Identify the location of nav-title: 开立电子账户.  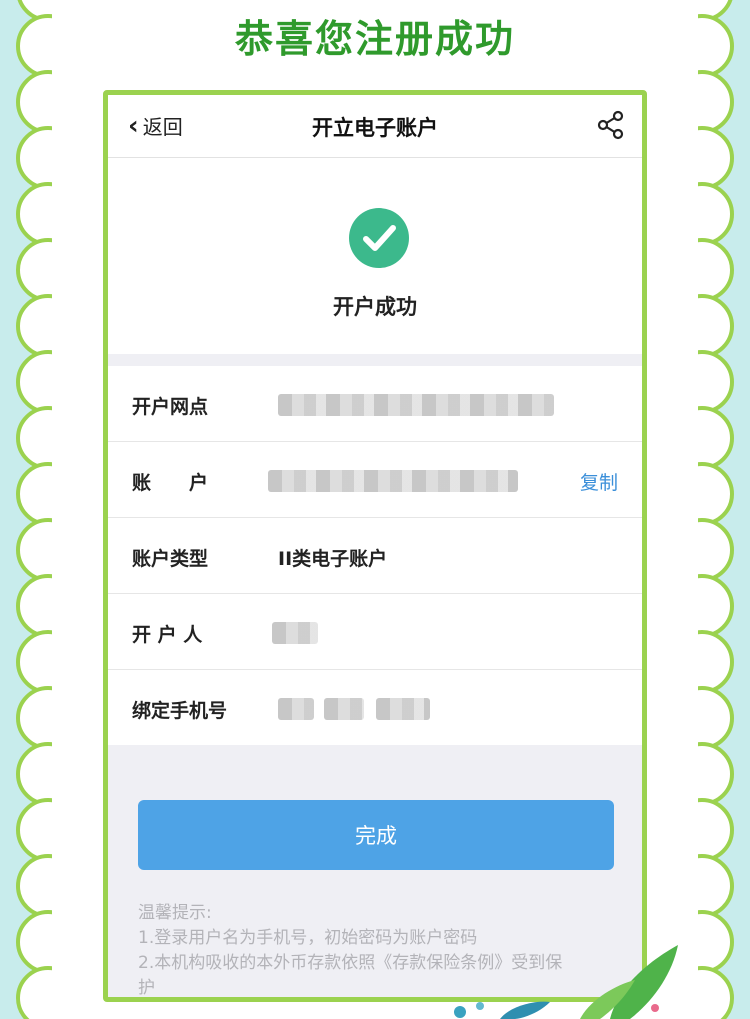
(375, 128).